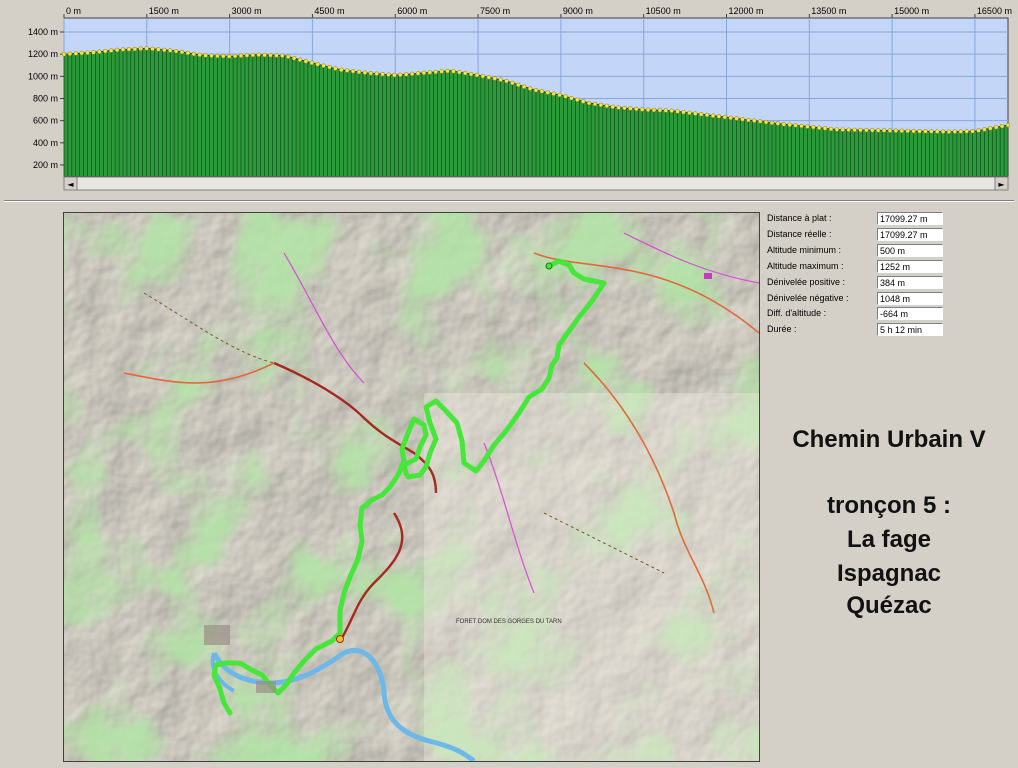  What do you see at coordinates (45, 121) in the screenshot?
I see `profile-y-tick-label: 600 m` at bounding box center [45, 121].